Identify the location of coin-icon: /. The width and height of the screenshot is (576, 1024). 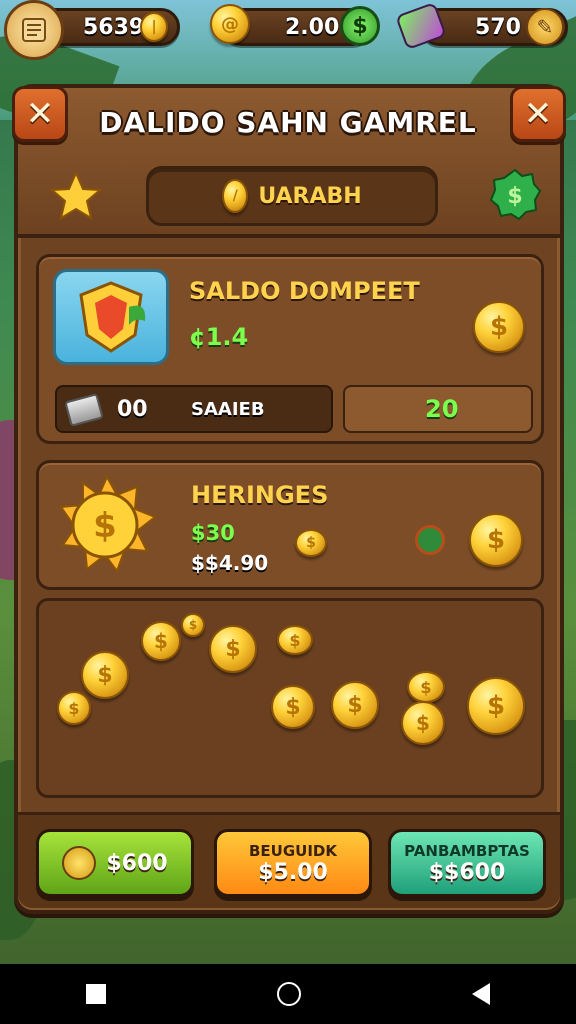
(235, 196).